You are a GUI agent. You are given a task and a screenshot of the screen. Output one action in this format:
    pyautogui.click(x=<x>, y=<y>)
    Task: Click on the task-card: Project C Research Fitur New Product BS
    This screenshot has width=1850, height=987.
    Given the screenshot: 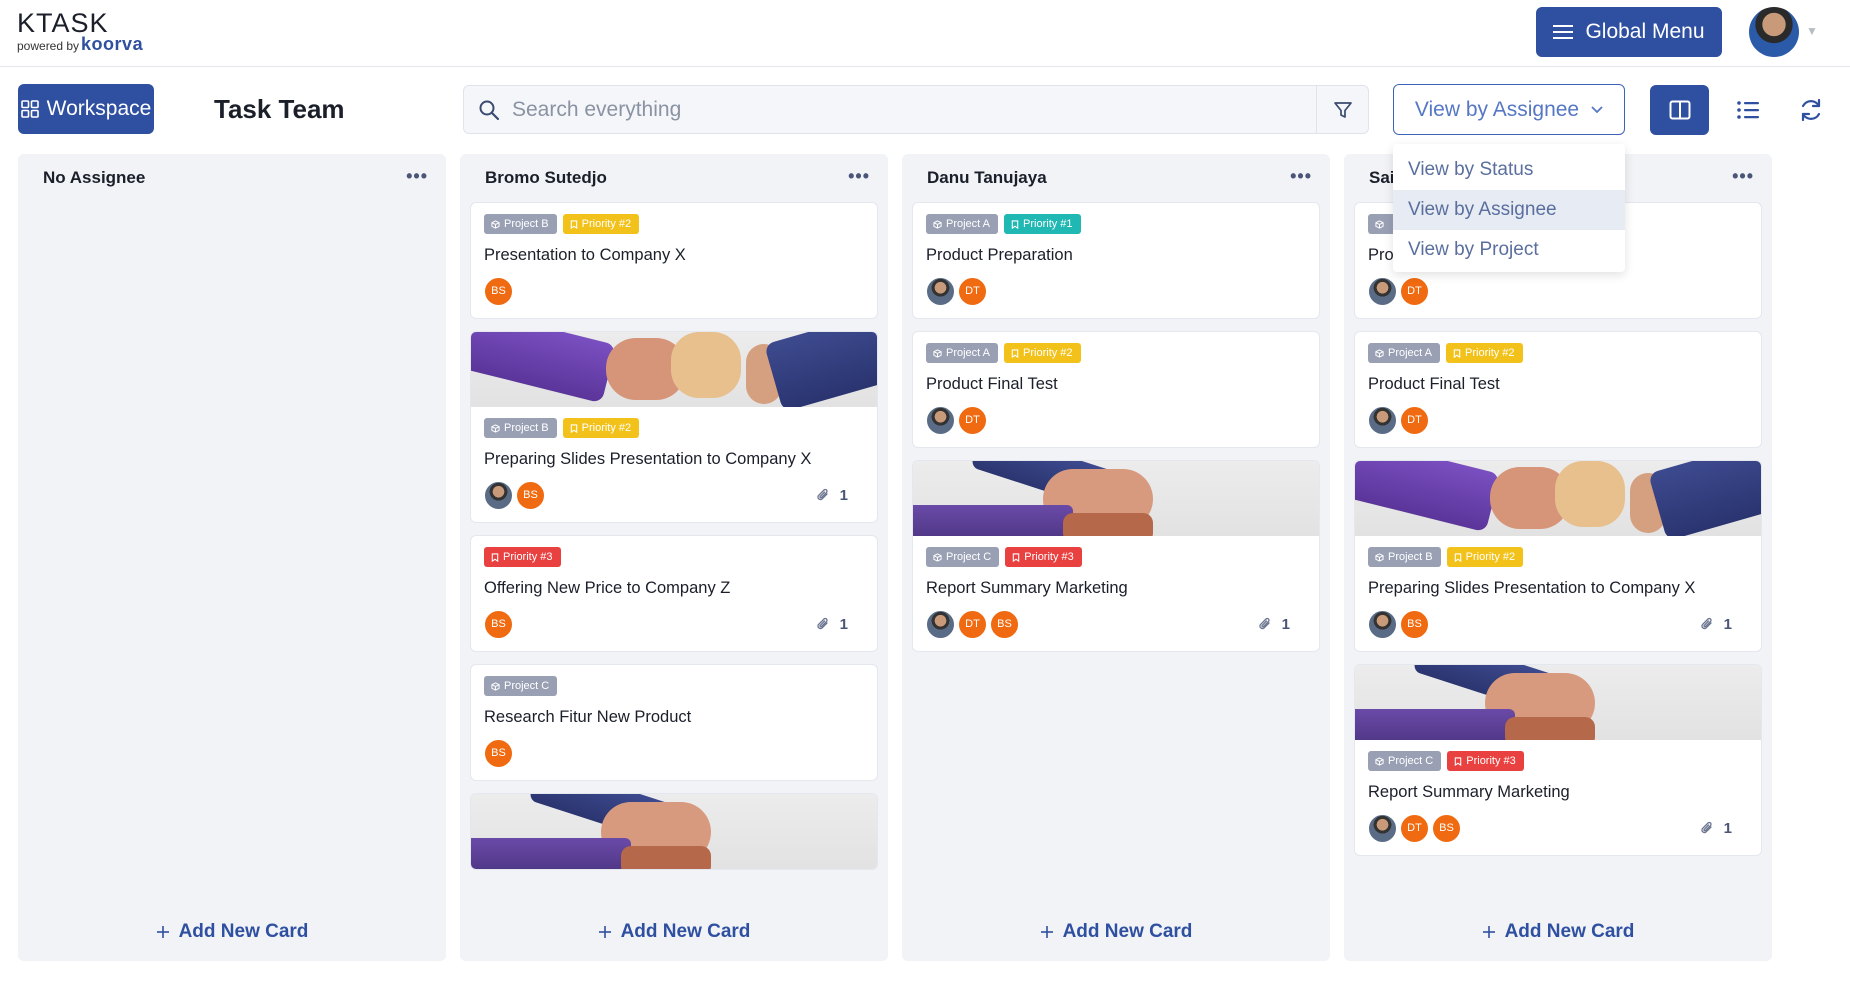 What is the action you would take?
    pyautogui.click(x=674, y=722)
    